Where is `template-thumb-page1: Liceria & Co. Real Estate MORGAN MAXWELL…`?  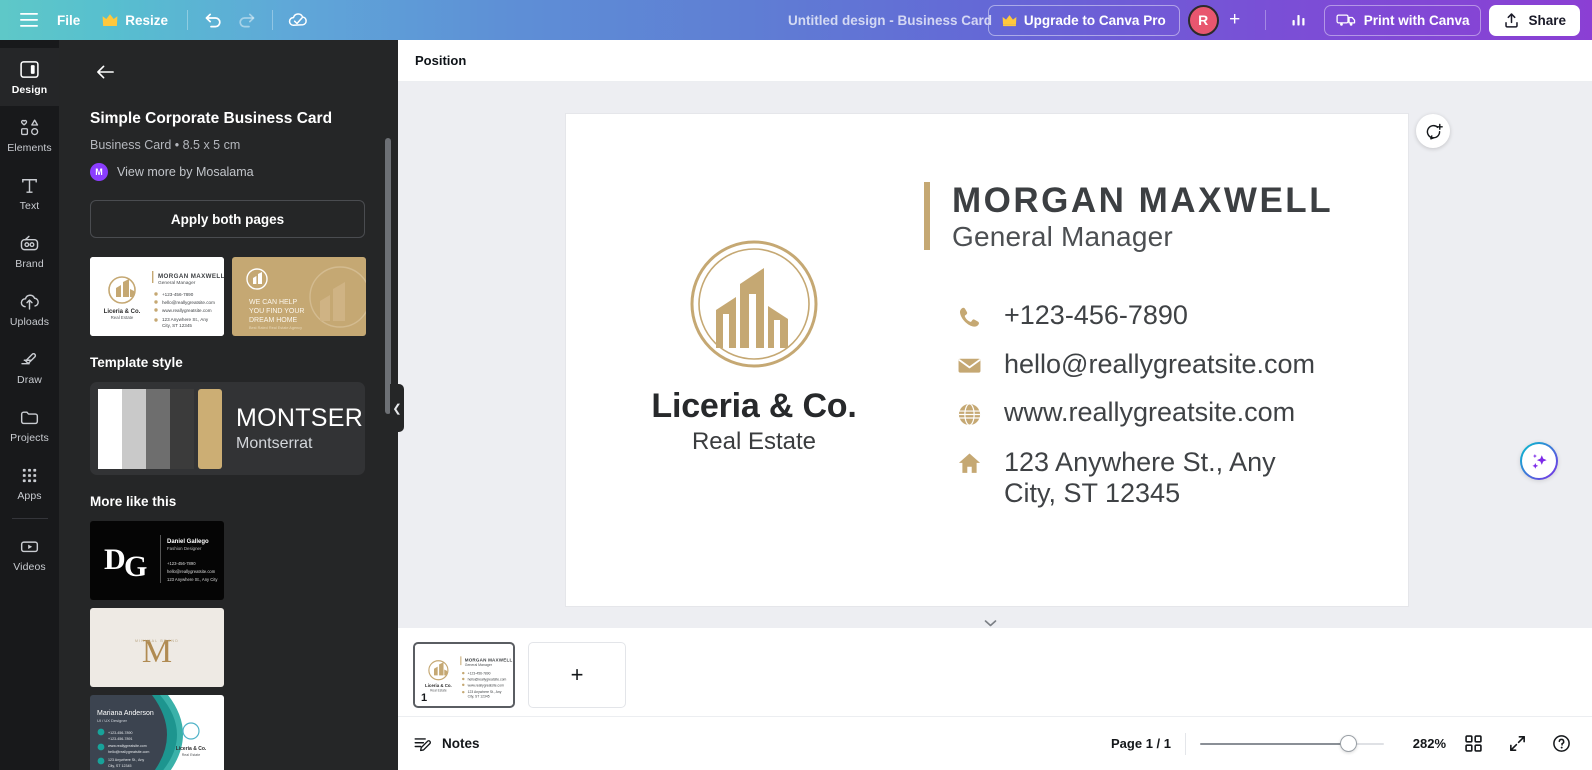 template-thumb-page1: Liceria & Co. Real Estate MORGAN MAXWELL… is located at coordinates (157, 296).